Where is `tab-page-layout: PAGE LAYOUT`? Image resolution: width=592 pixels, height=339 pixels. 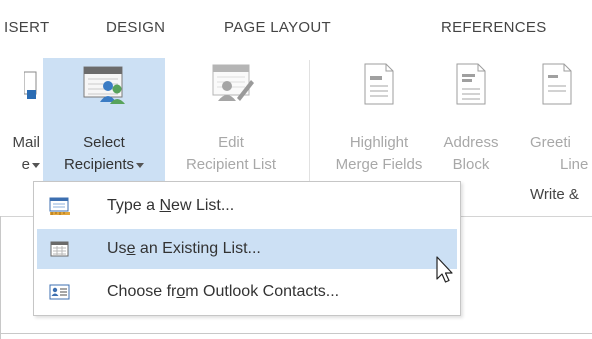
tab-page-layout: PAGE LAYOUT is located at coordinates (277, 27).